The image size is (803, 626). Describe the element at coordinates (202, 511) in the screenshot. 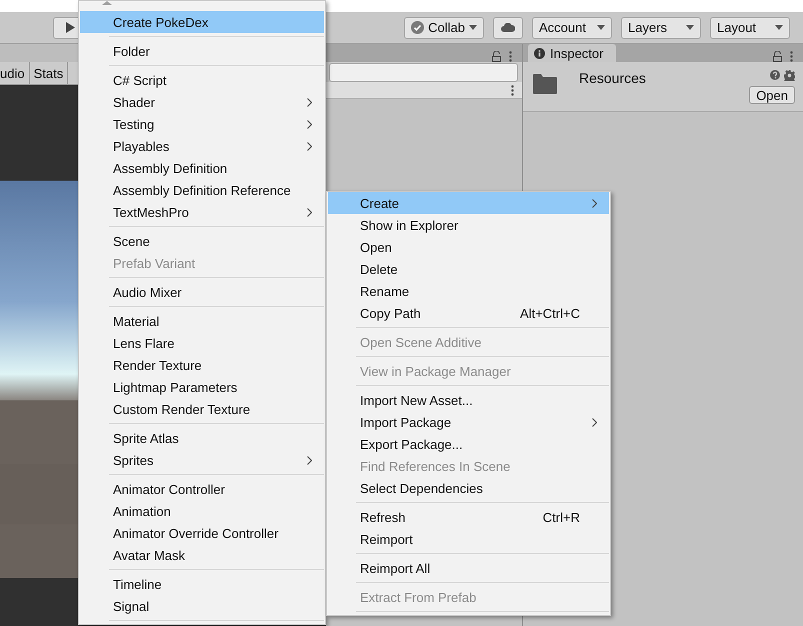

I see `menu-item: Animation` at that location.